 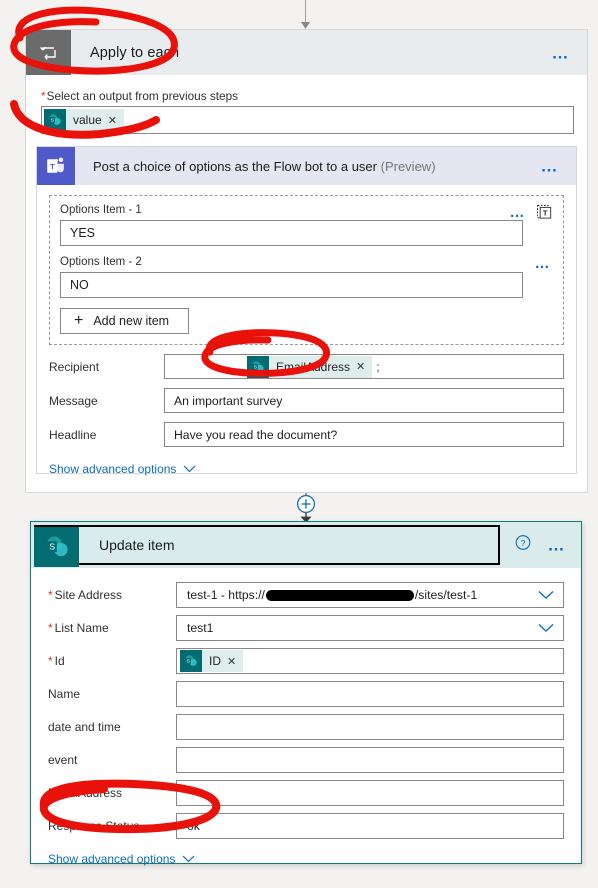 What do you see at coordinates (85, 793) in the screenshot?
I see `emailaddress-label: EmailAddress` at bounding box center [85, 793].